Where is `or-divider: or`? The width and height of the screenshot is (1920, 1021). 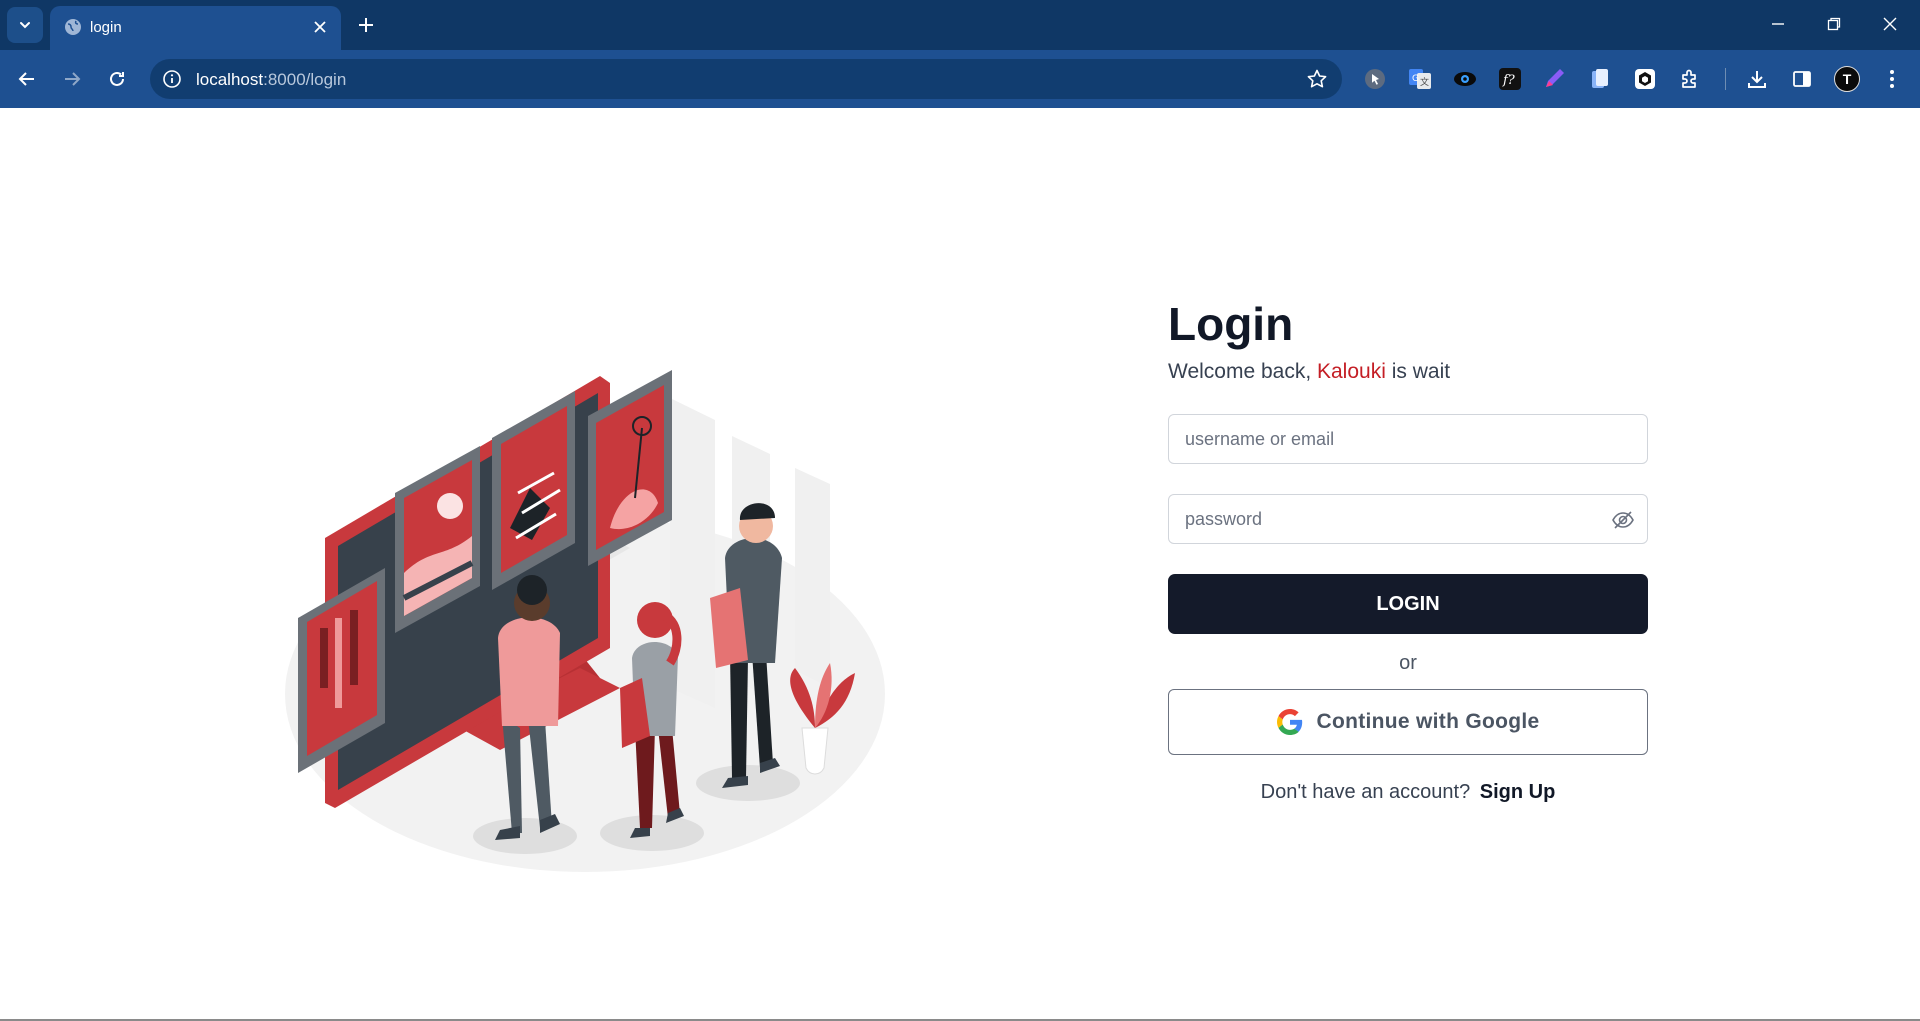
or-divider: or is located at coordinates (1408, 663).